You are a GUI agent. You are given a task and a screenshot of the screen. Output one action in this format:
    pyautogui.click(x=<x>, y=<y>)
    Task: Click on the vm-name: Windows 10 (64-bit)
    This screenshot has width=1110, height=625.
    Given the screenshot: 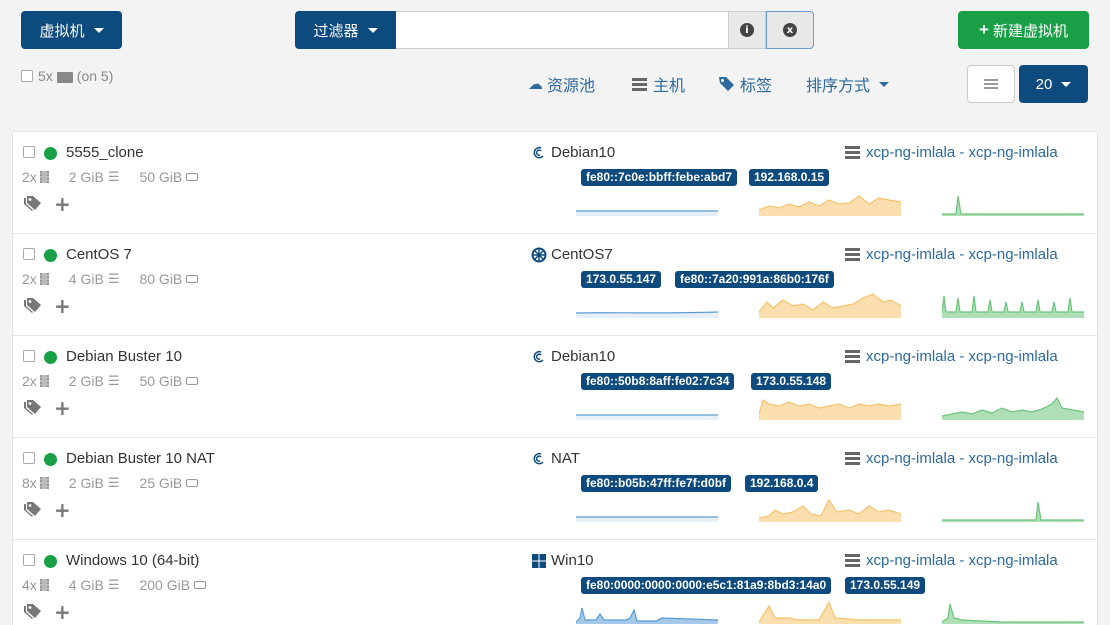 What is the action you would take?
    pyautogui.click(x=132, y=560)
    